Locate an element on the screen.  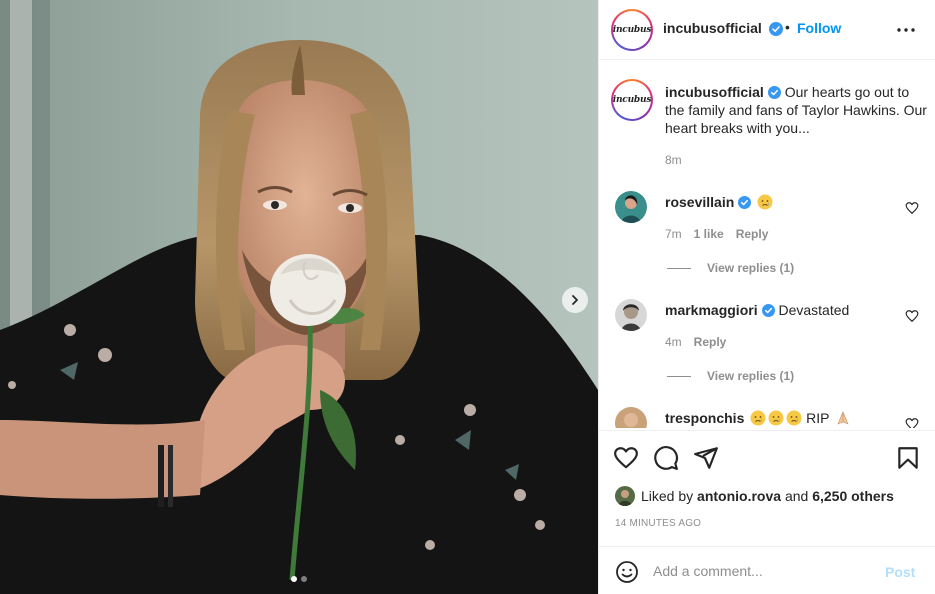
comment-text: Devastated is located at coordinates (814, 310).